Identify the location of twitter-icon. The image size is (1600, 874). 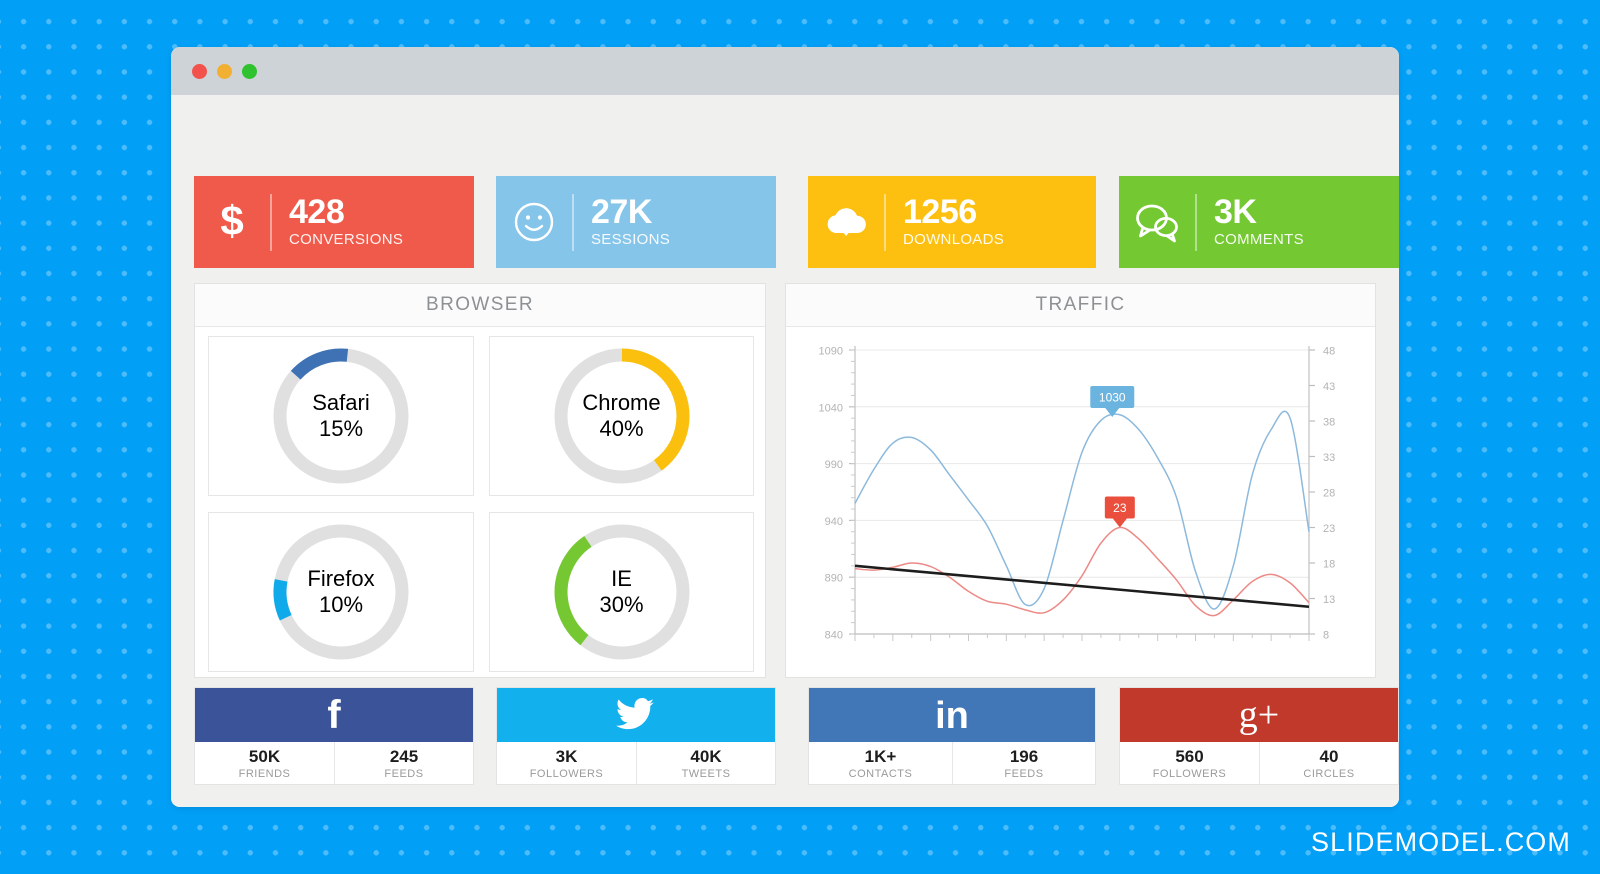
(636, 715).